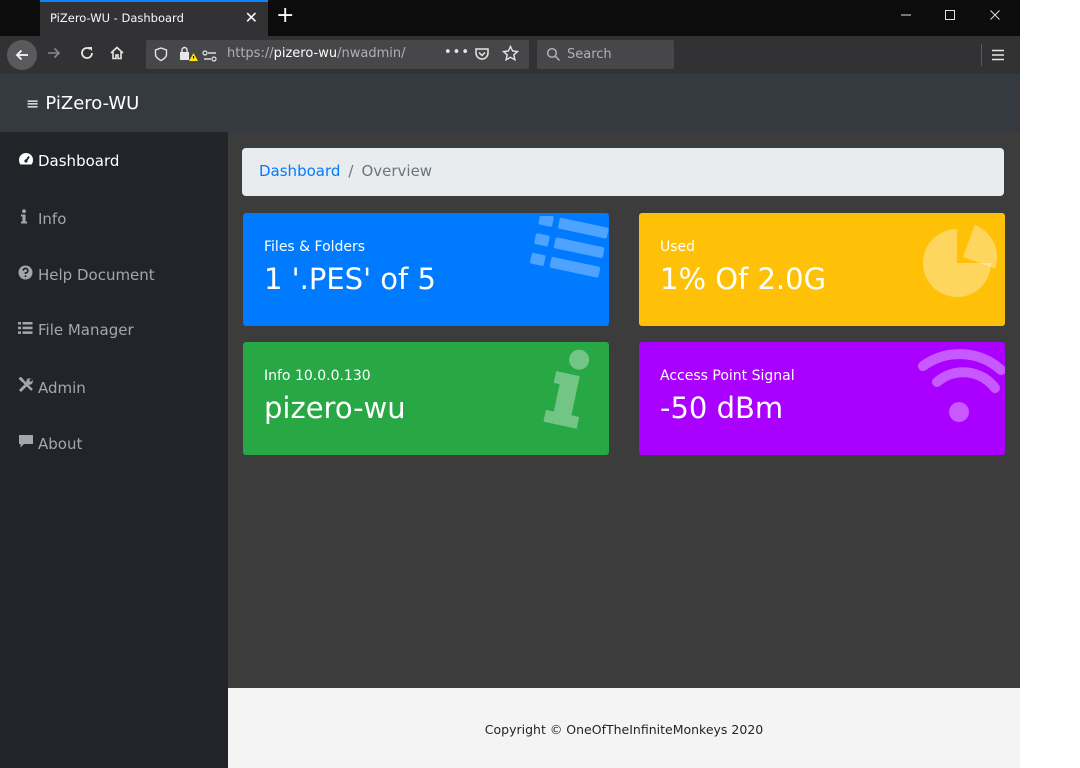 The image size is (1080, 768). I want to click on sidebar-item-label: Admin, so click(62, 388).